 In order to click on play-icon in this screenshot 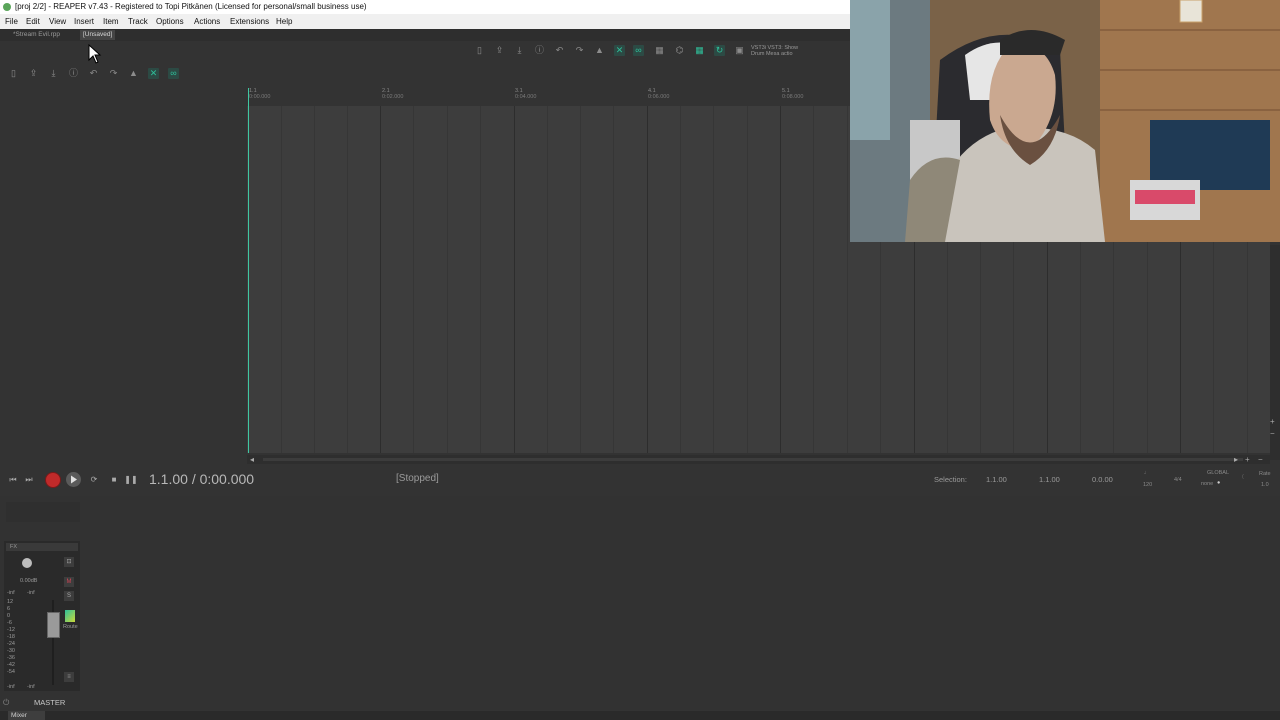, I will do `click(74, 479)`.